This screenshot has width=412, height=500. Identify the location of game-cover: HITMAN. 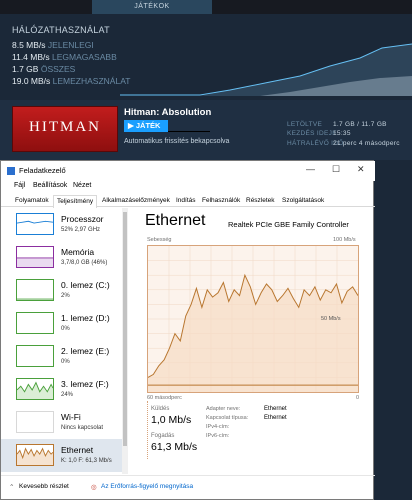
(65, 129).